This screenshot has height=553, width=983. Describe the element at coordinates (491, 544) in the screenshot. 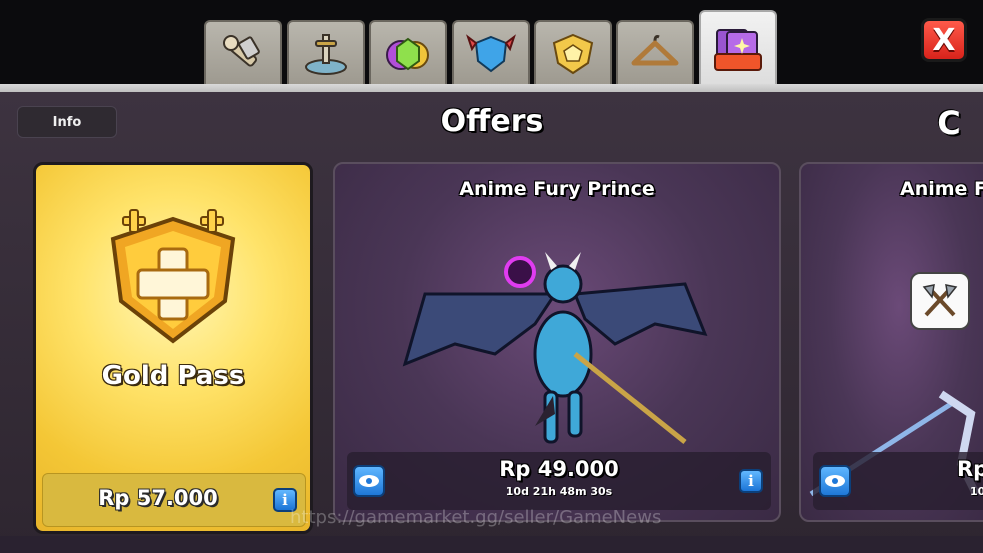

I see `bottom-strip` at that location.